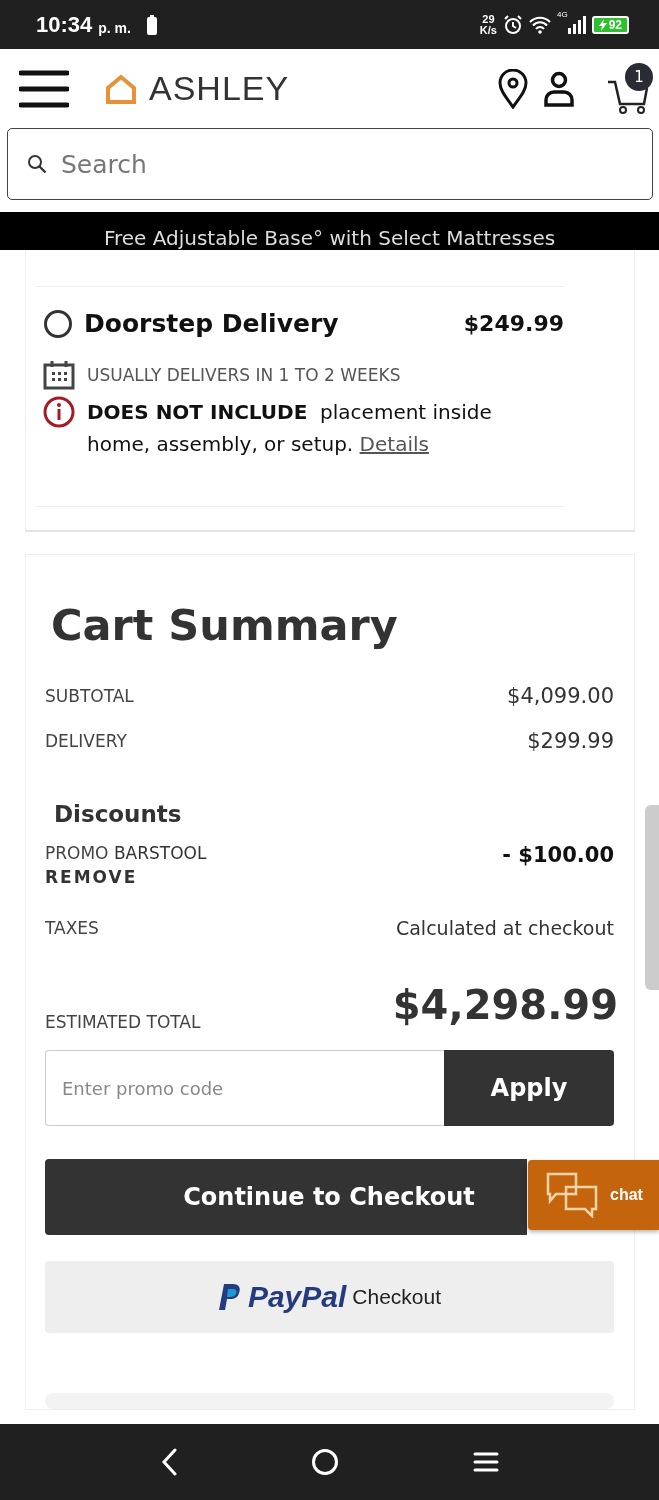 This screenshot has width=659, height=1500. I want to click on signal-icon, so click(576, 24).